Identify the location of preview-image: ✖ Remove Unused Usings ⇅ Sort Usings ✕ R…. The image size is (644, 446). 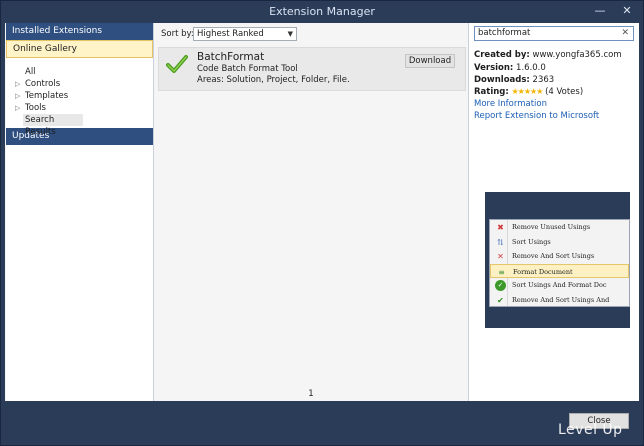
(557, 260).